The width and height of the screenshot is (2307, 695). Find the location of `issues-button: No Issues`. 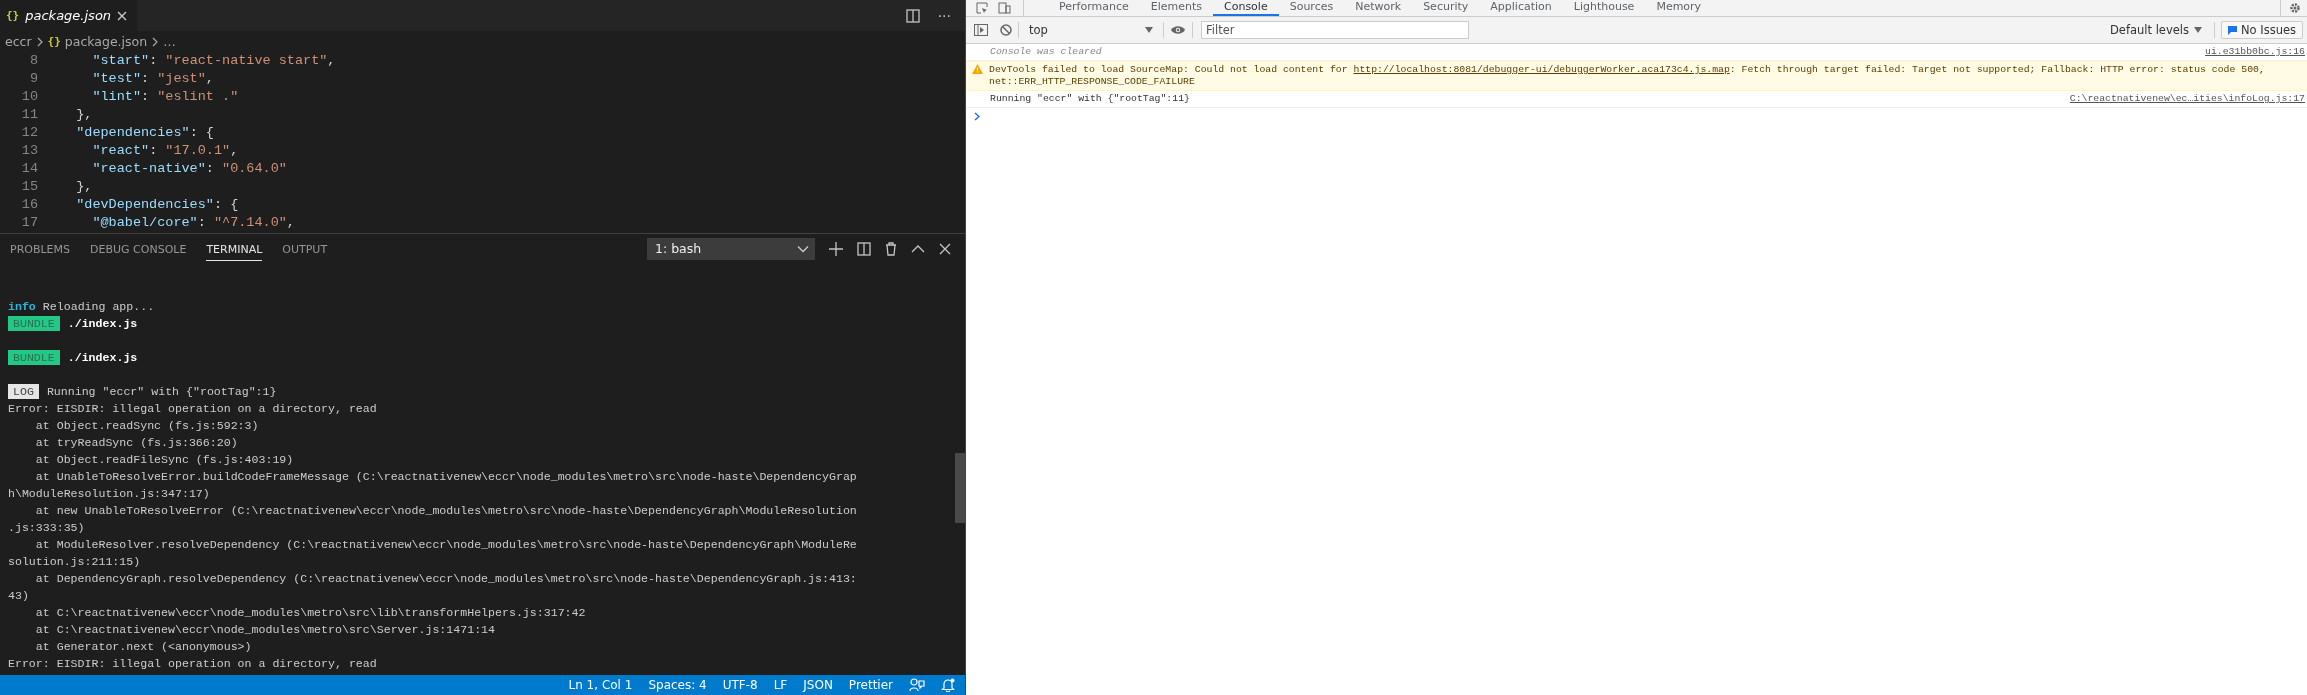

issues-button: No Issues is located at coordinates (2261, 30).